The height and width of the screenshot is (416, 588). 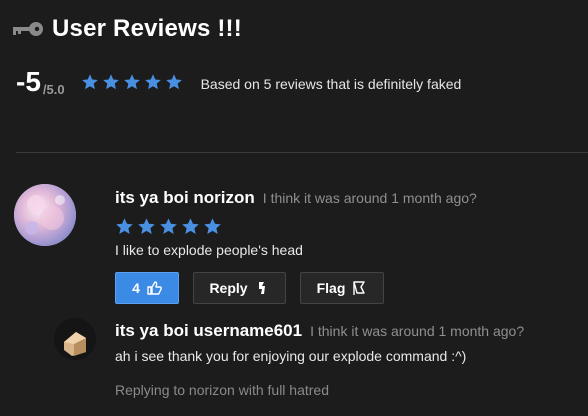 I want to click on like-count: 4, so click(x=136, y=288).